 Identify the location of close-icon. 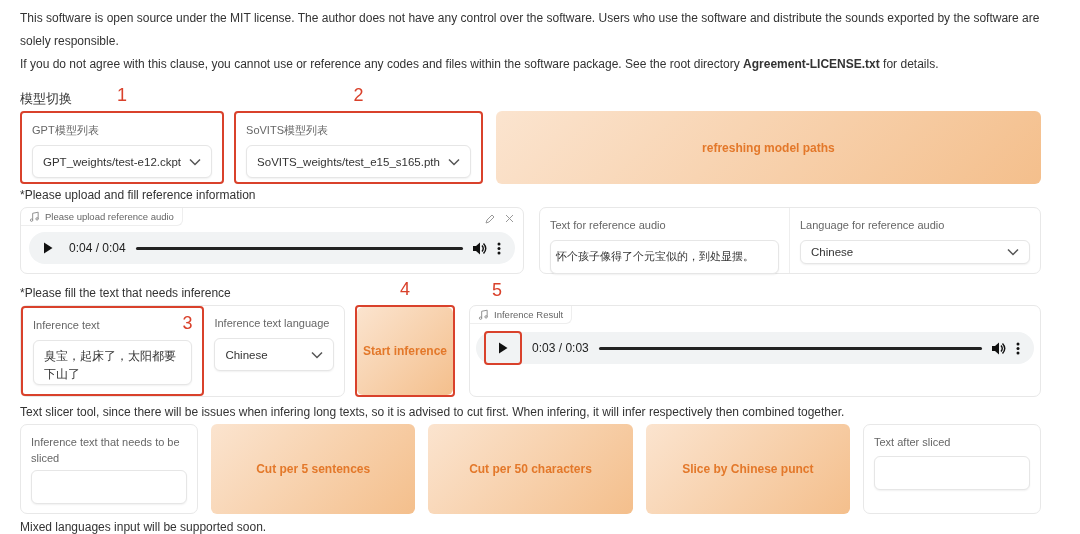
(509, 218).